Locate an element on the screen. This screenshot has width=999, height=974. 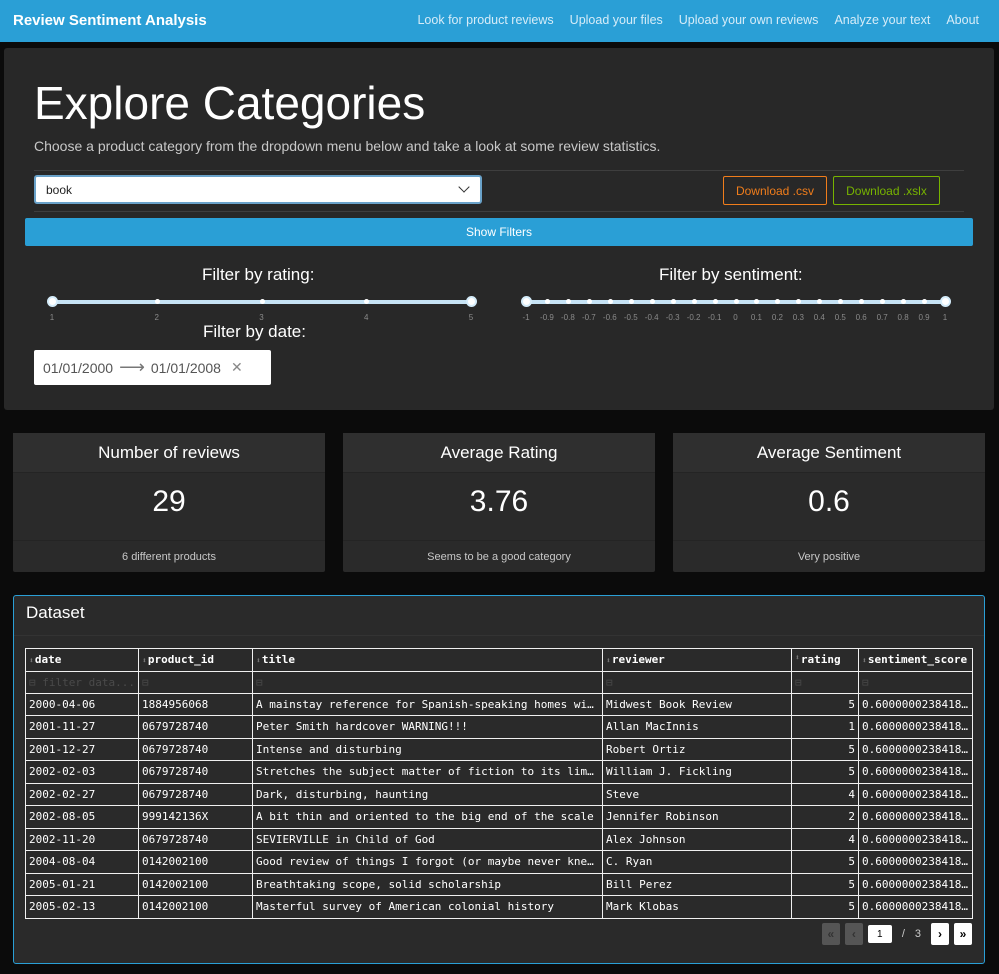
download-xlsx-button: Download .xslx is located at coordinates (886, 190).